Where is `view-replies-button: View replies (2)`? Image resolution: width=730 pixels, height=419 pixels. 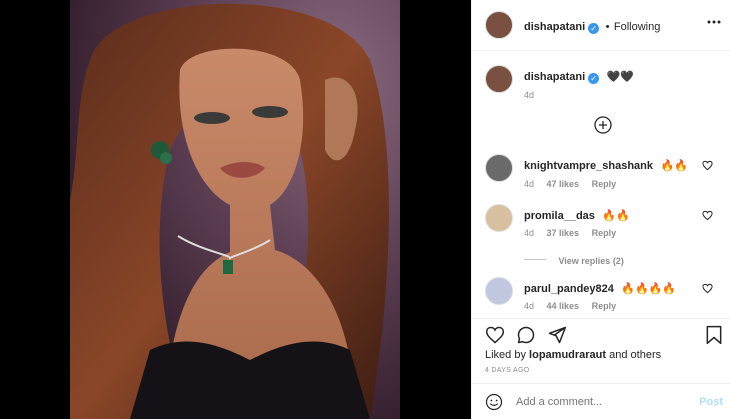 view-replies-button: View replies (2) is located at coordinates (574, 260).